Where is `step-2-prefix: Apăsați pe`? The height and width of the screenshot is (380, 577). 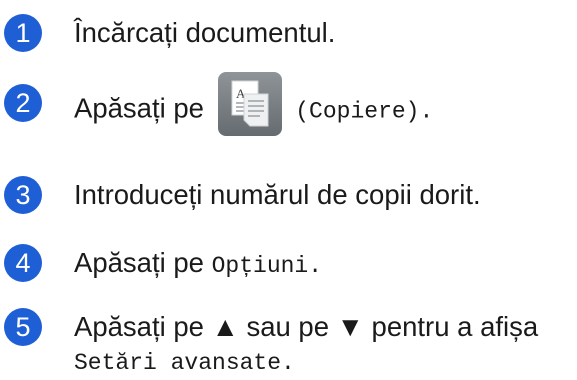 step-2-prefix: Apăsați pe is located at coordinates (139, 108).